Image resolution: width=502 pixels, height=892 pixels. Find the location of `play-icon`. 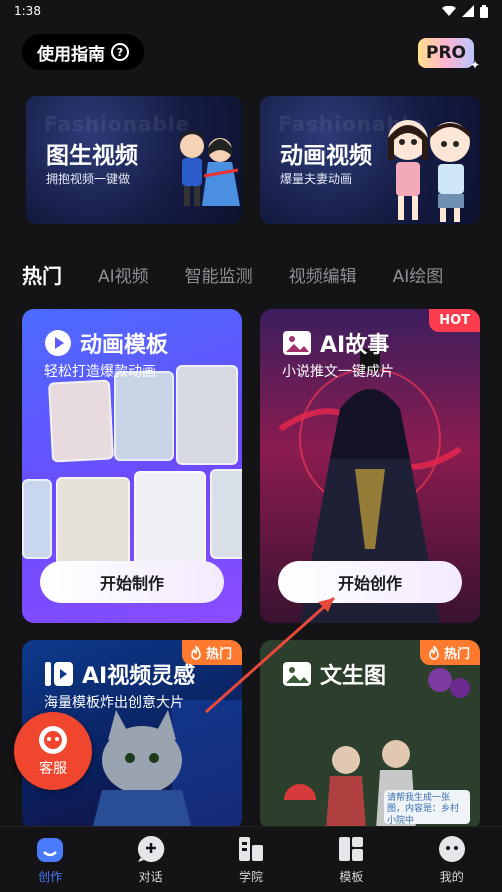

play-icon is located at coordinates (58, 343).